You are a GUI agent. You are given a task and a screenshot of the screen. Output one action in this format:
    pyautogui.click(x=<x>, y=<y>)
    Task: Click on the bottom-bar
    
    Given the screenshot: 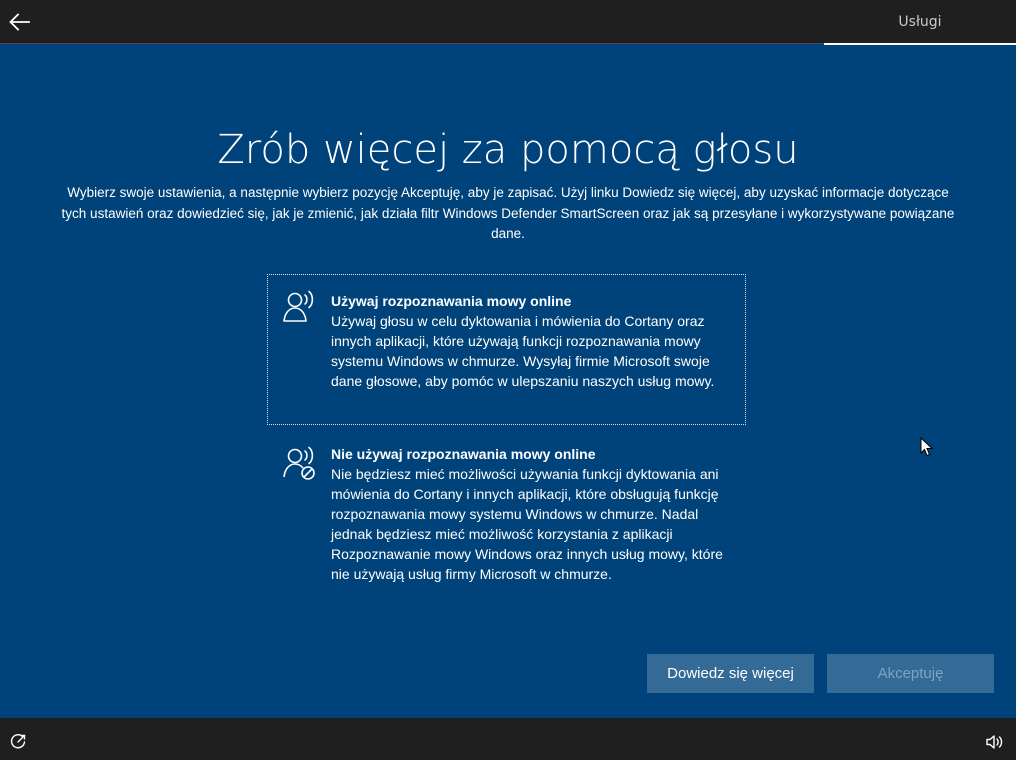 What is the action you would take?
    pyautogui.click(x=508, y=739)
    